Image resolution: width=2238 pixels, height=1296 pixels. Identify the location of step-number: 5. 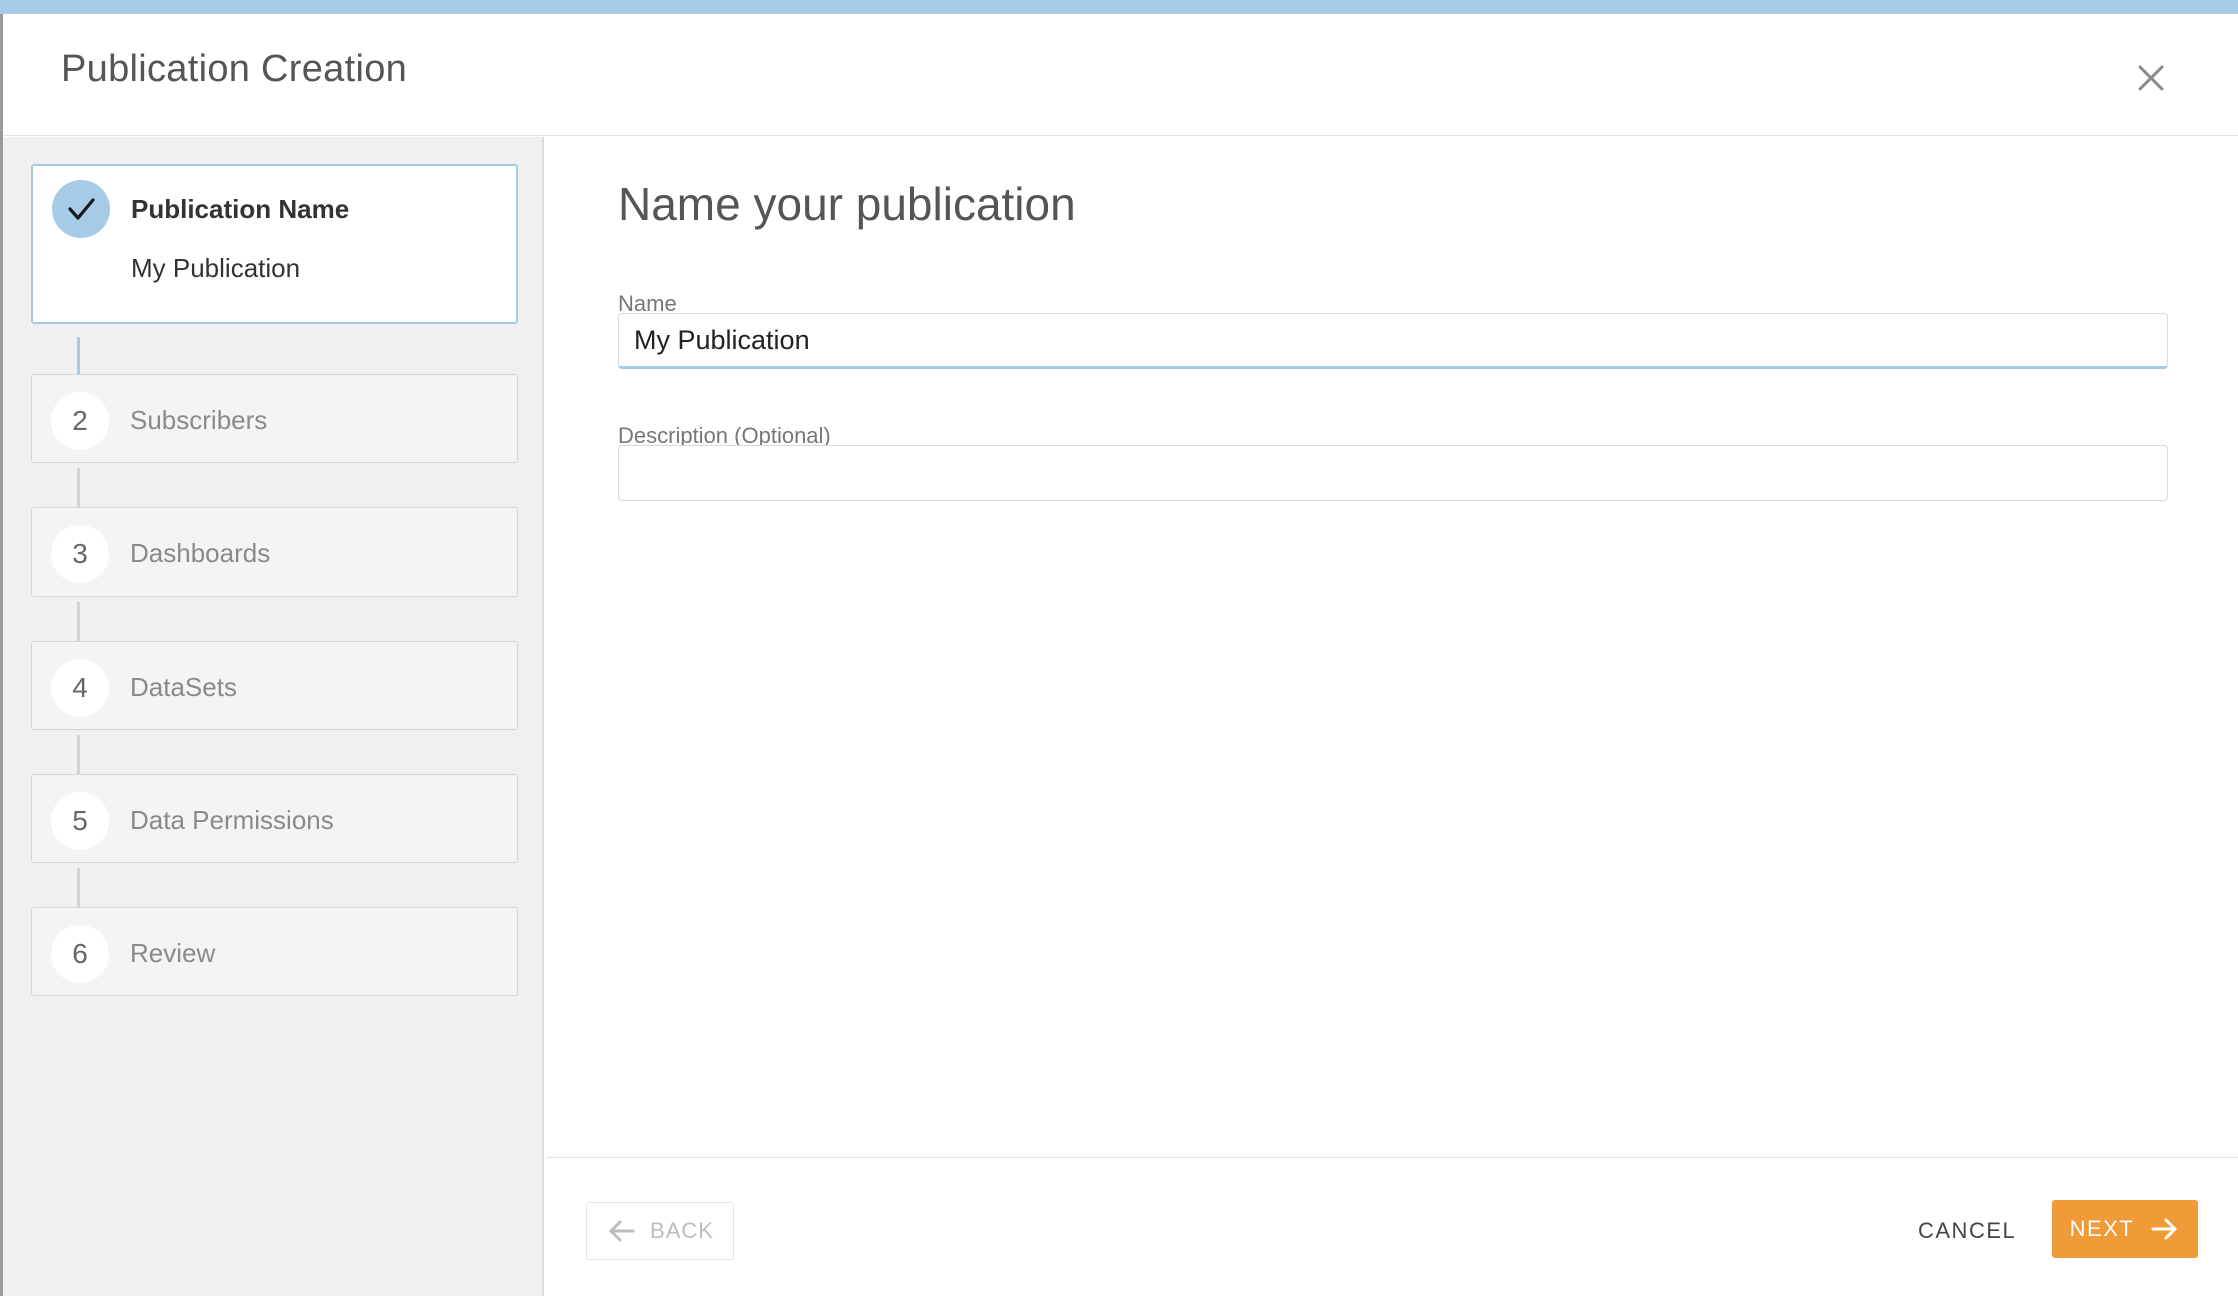
(80, 821).